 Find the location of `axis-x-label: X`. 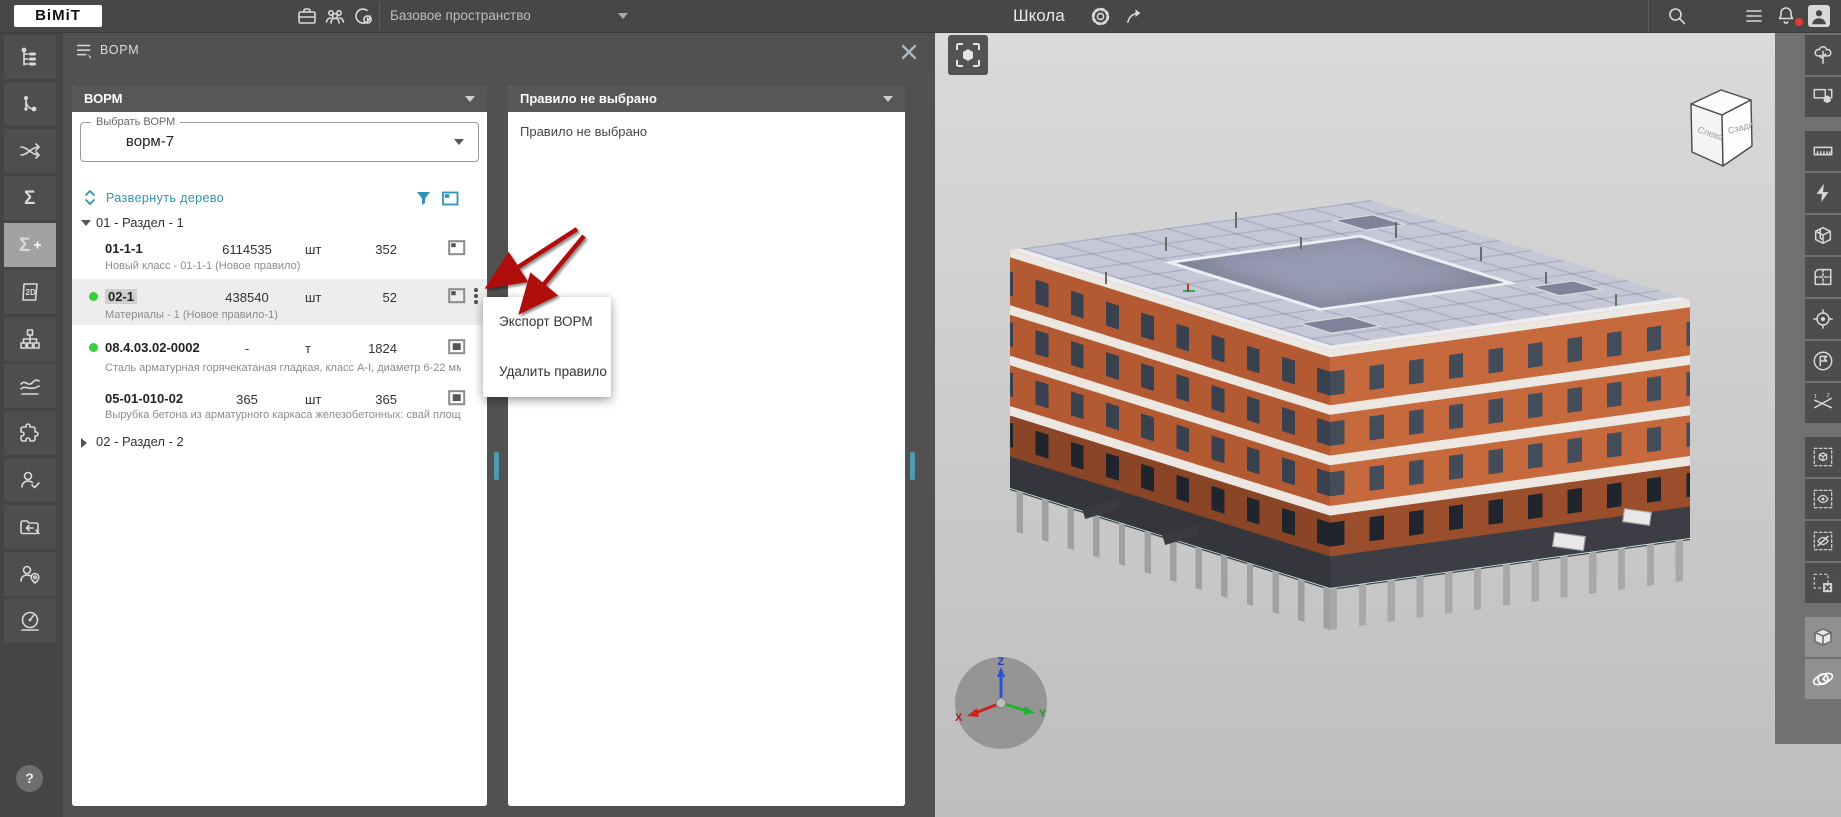

axis-x-label: X is located at coordinates (959, 718).